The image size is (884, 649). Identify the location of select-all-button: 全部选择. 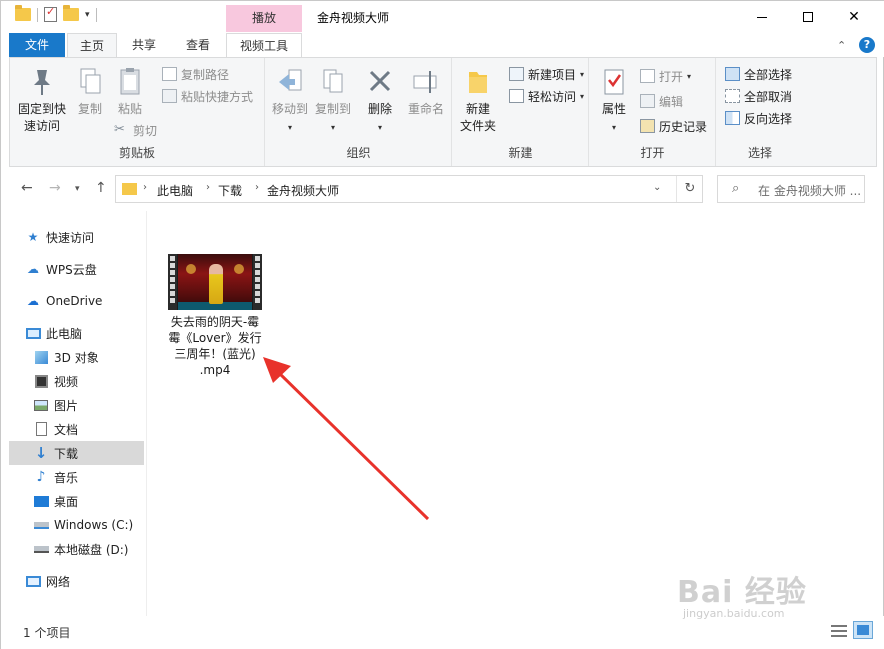
(758, 74).